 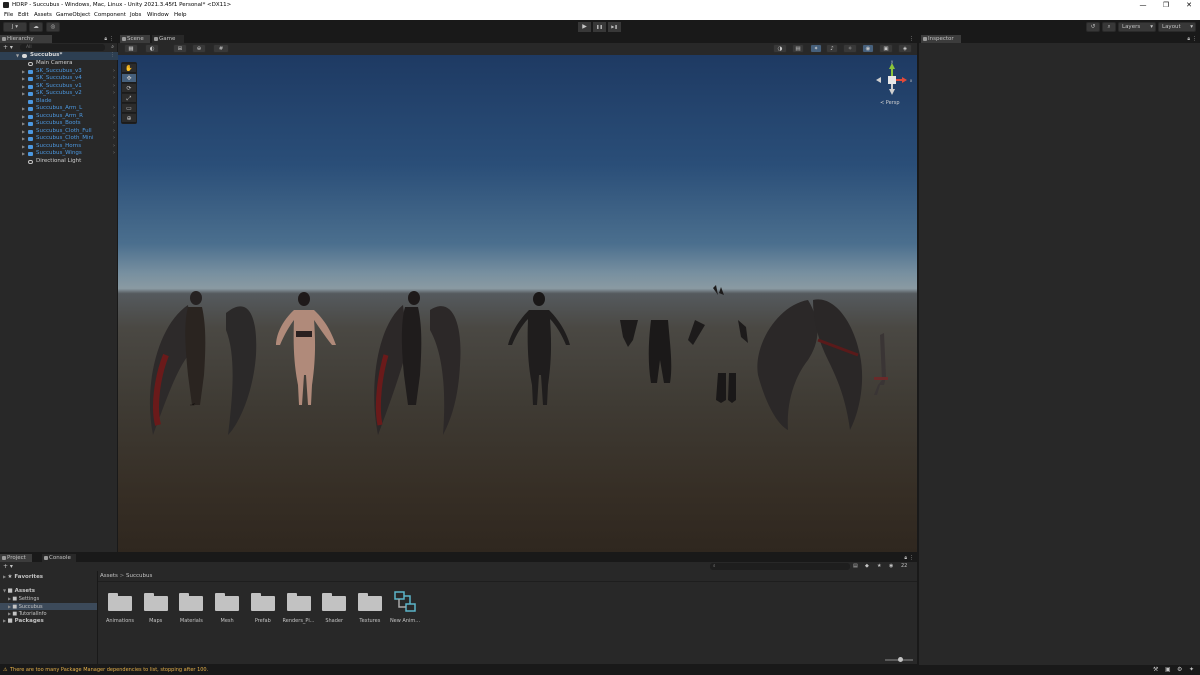 I want to click on audio-toggle: ♪, so click(x=832, y=48).